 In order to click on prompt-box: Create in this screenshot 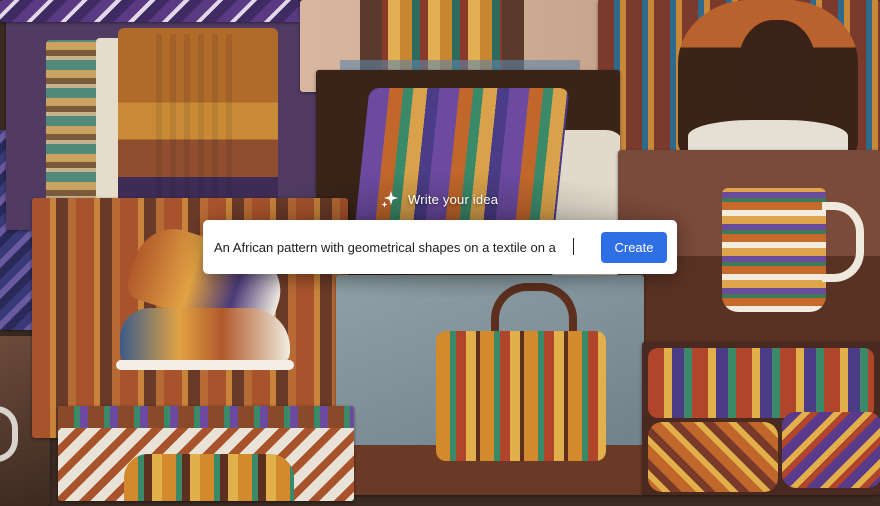, I will do `click(440, 247)`.